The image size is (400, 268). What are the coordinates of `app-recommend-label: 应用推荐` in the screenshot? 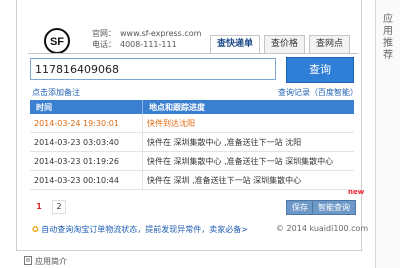 It's located at (388, 37).